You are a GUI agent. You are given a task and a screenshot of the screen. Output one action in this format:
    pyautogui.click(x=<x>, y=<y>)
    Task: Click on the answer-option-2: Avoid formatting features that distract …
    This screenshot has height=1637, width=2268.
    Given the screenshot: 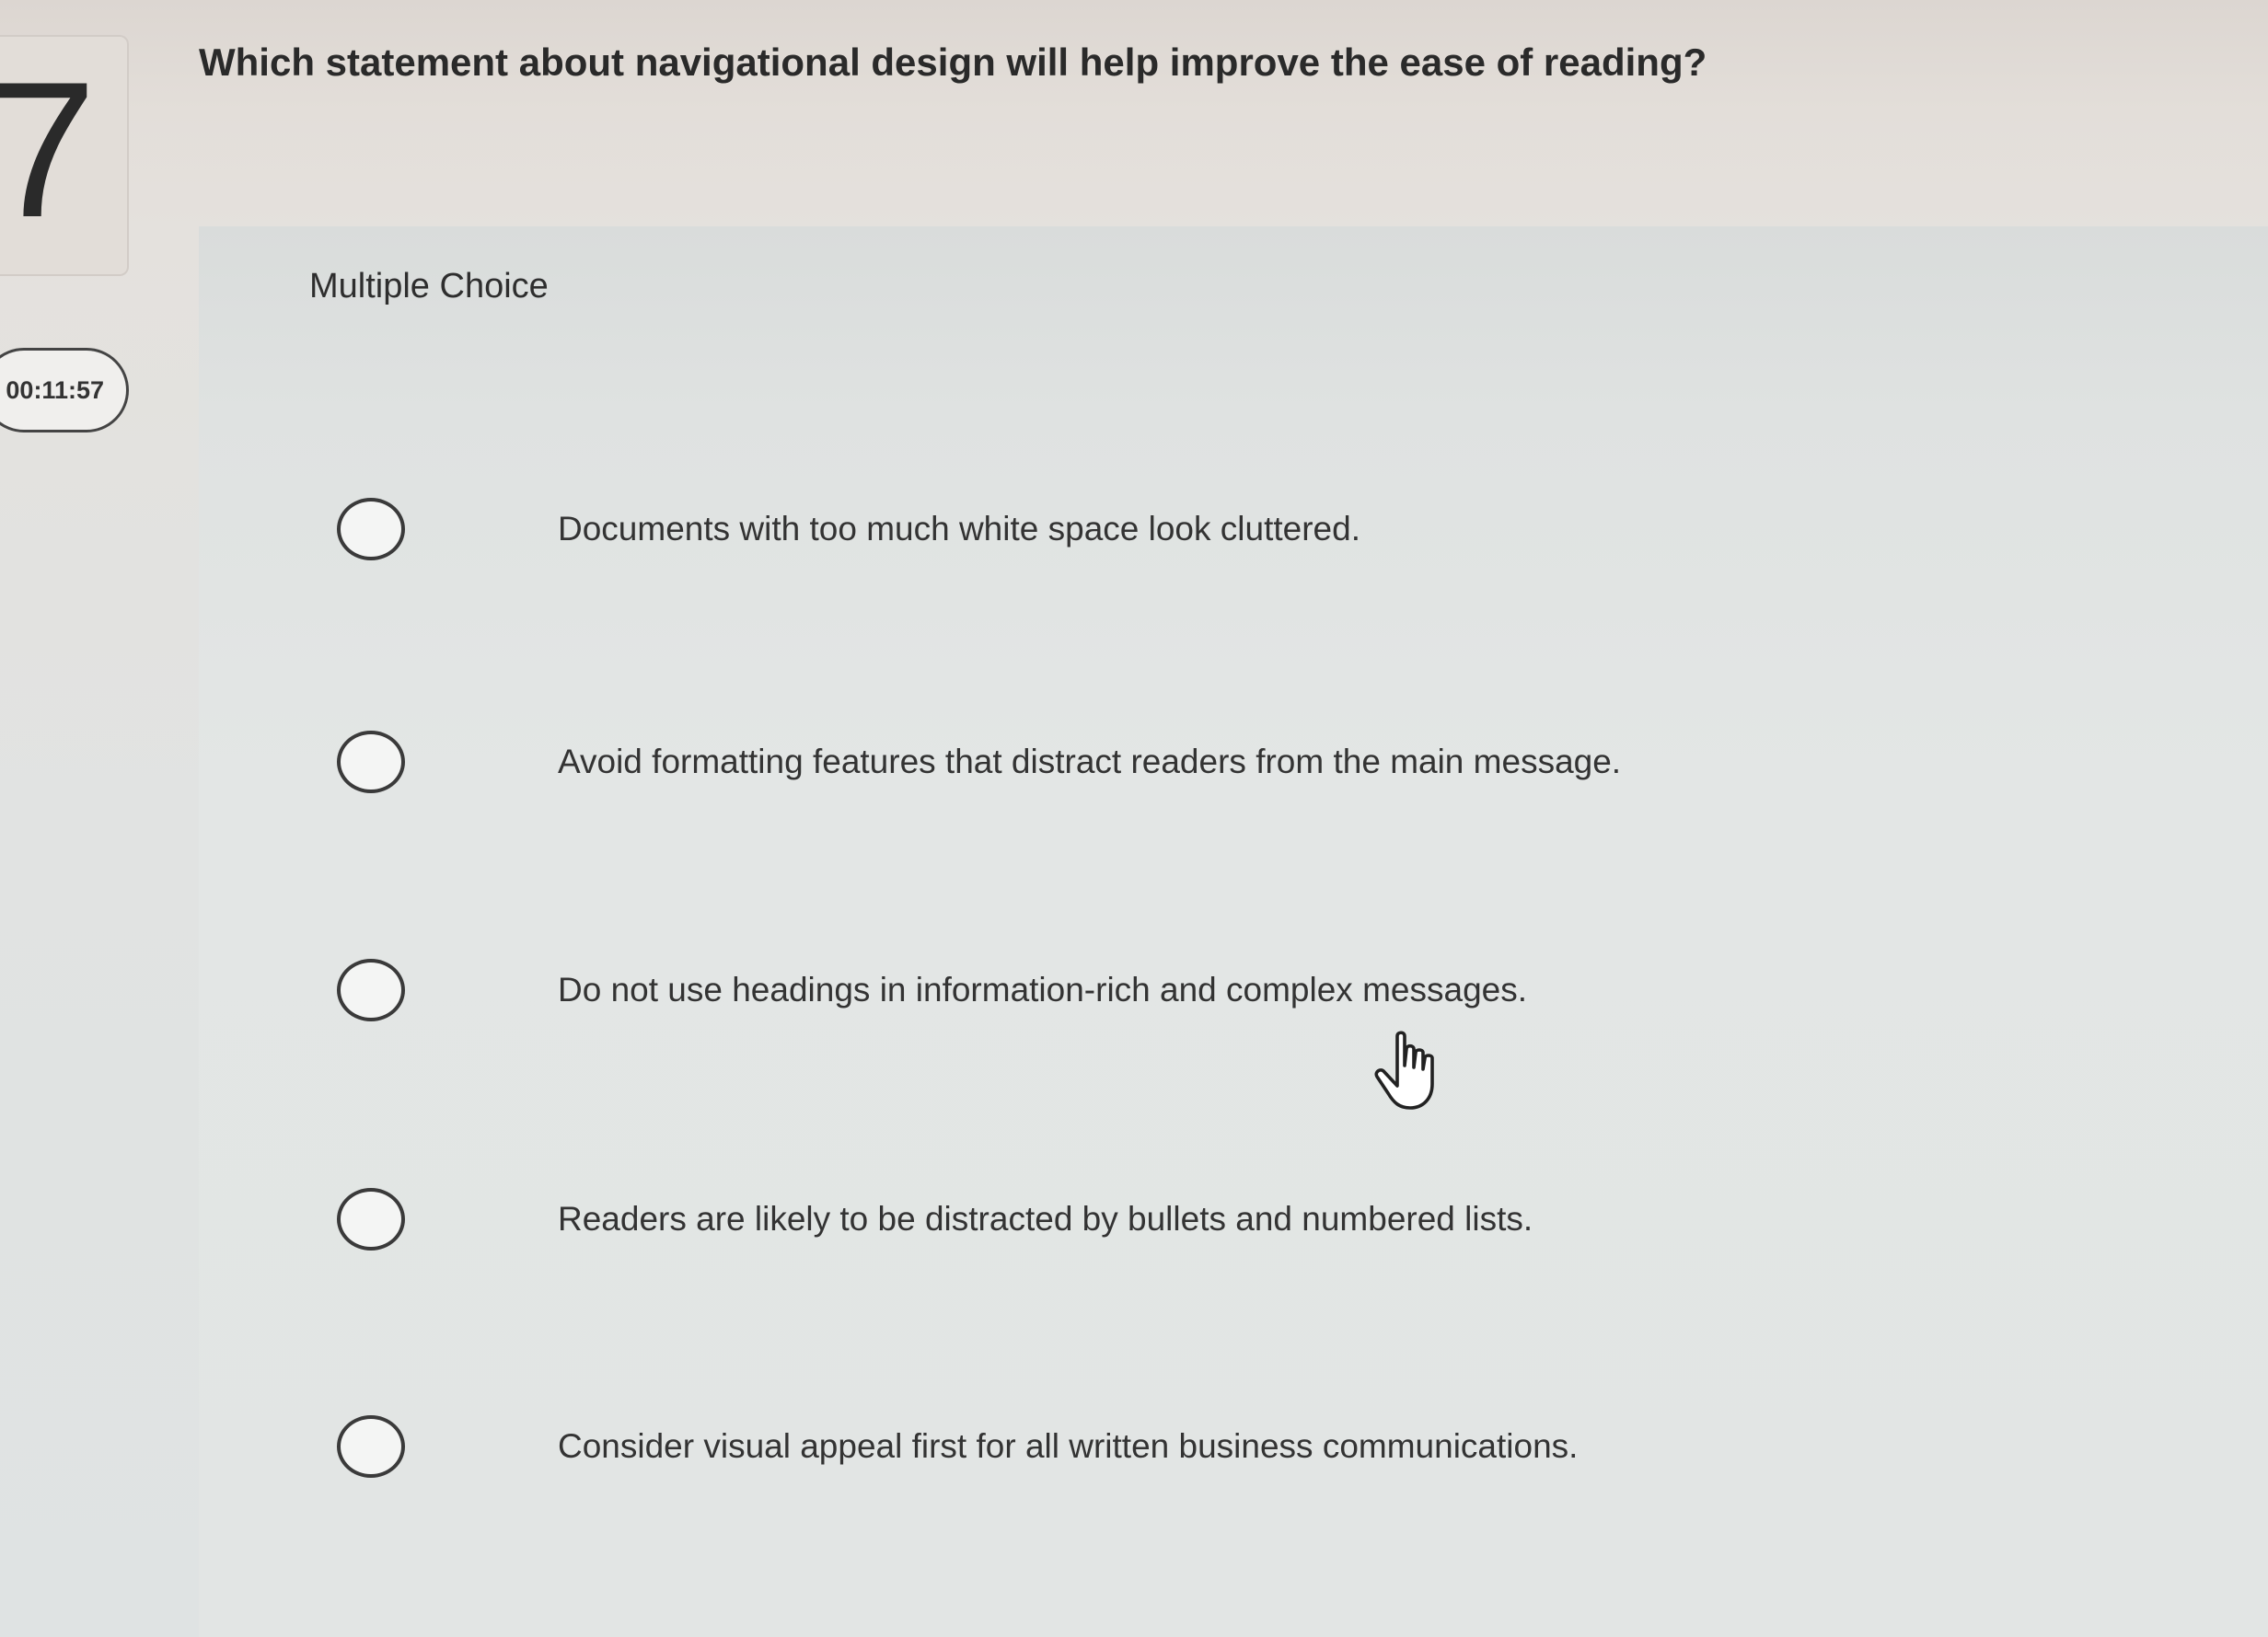 What is the action you would take?
    pyautogui.click(x=1211, y=762)
    